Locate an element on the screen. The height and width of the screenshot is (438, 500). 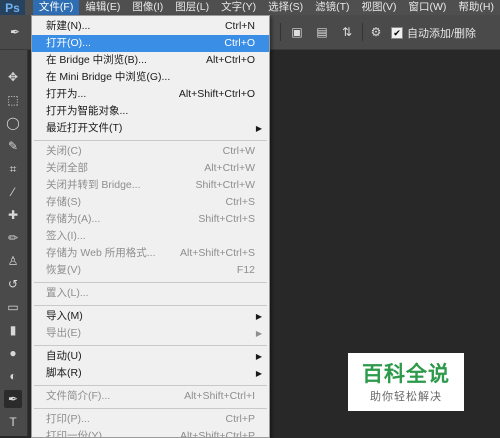
gradient-tool-icon: ▮ is located at coordinates (13, 330).